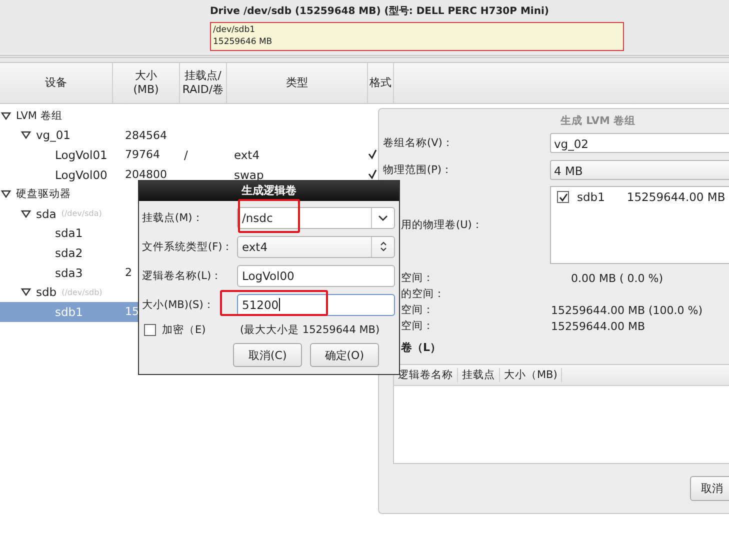  Describe the element at coordinates (46, 292) in the screenshot. I see `device-name: sdb` at that location.